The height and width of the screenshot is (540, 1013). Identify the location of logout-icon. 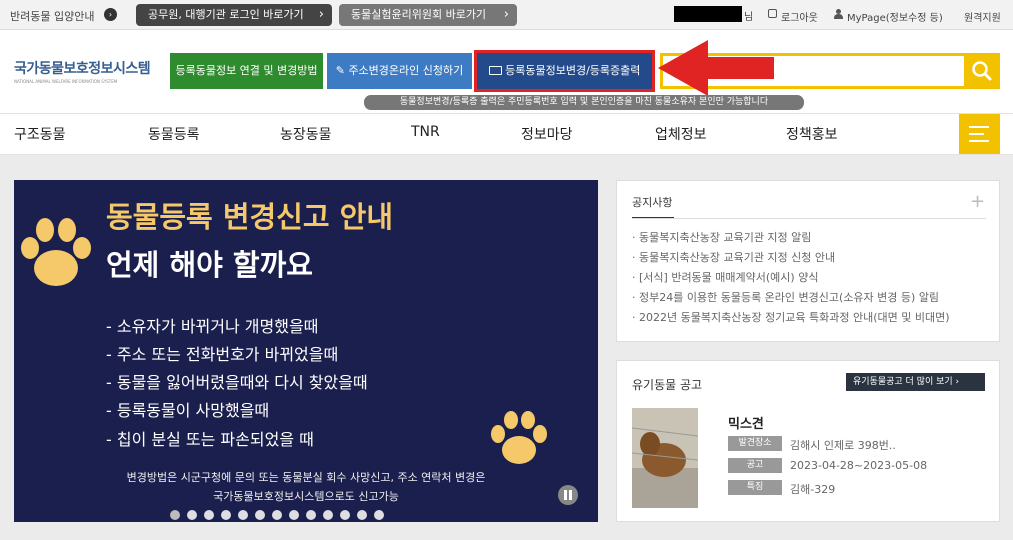
(772, 13).